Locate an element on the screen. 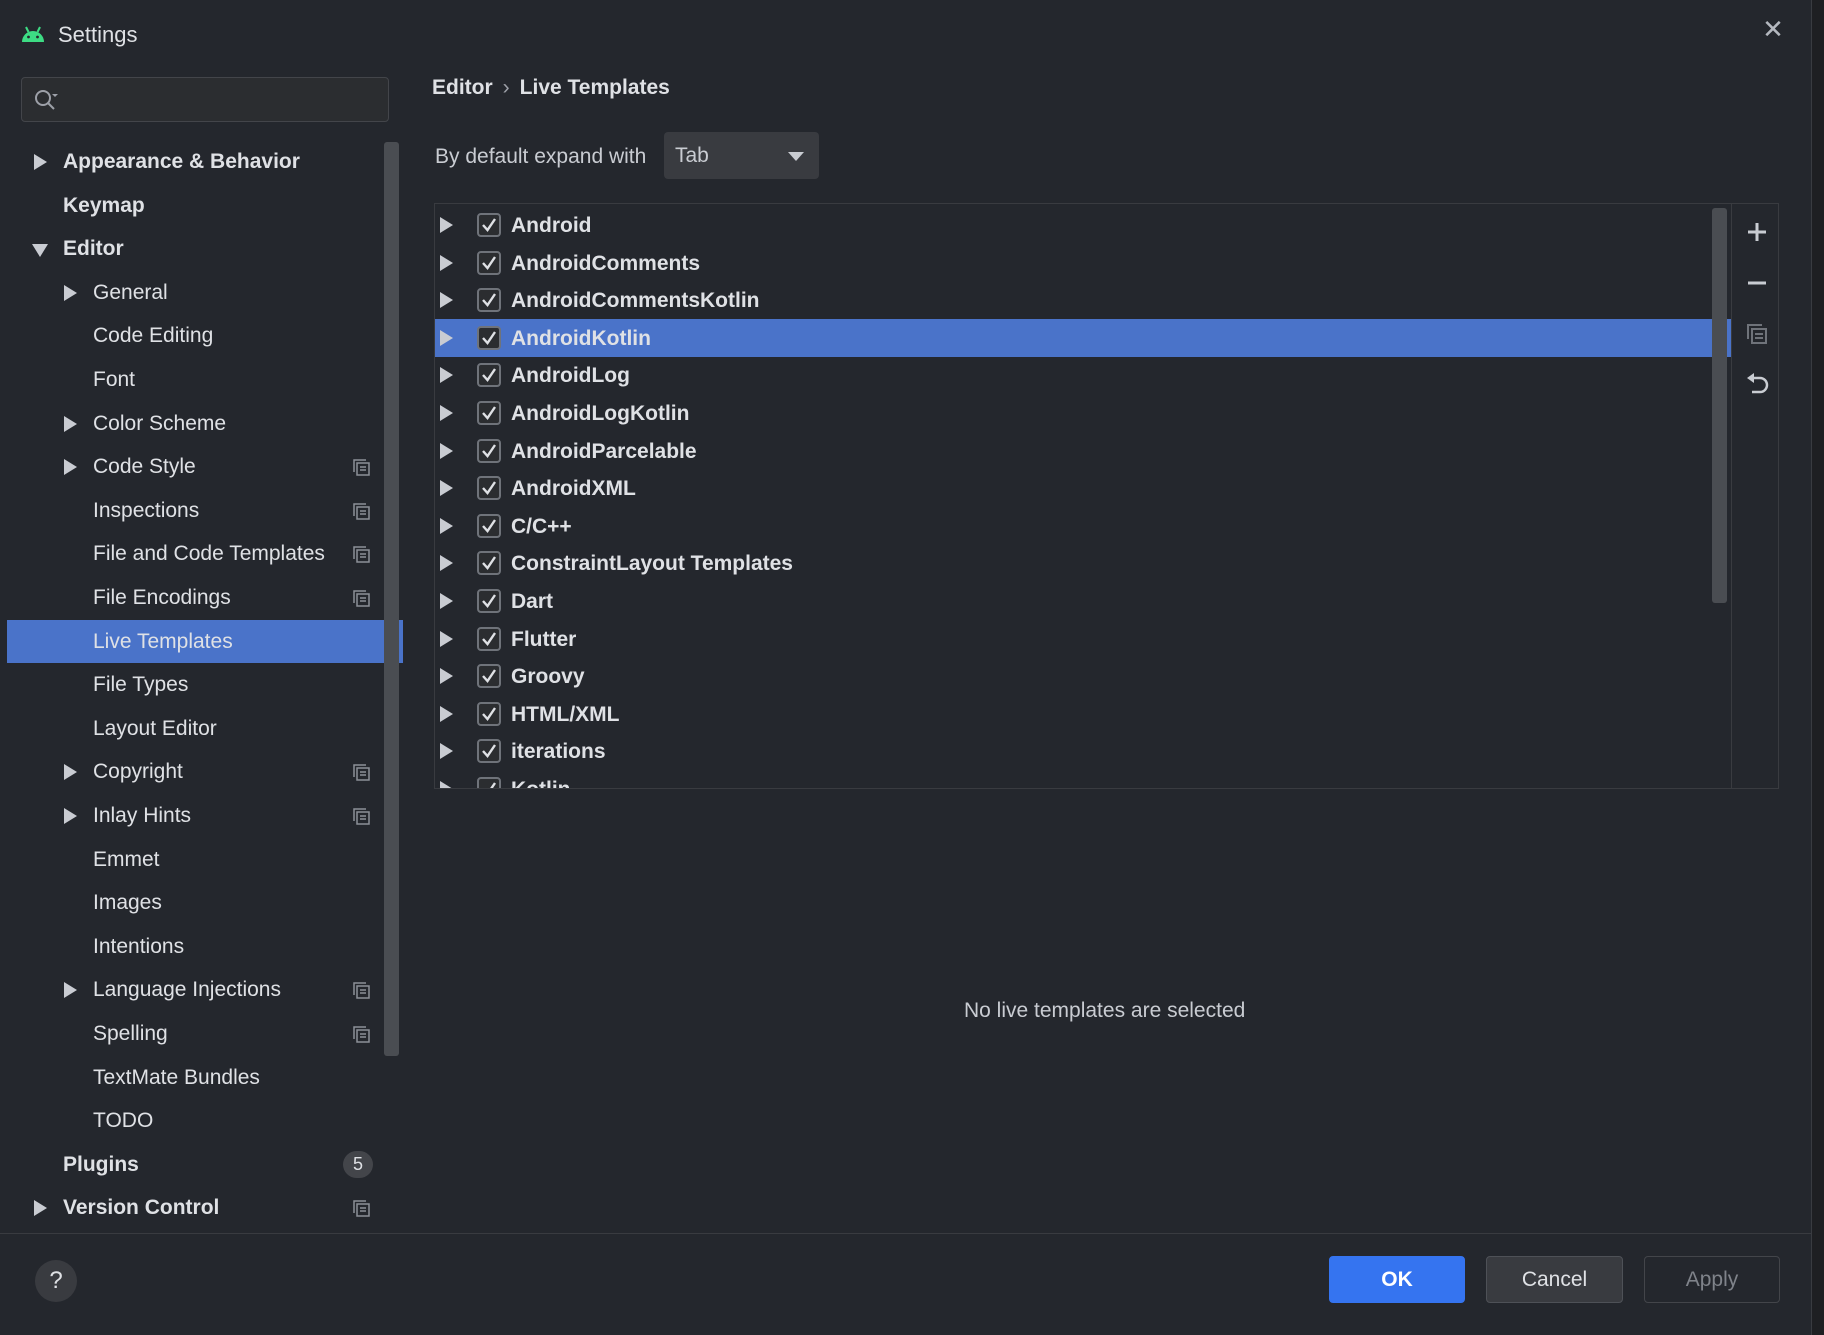 The width and height of the screenshot is (1824, 1335). template-group-row: ConstraintLayout Templates is located at coordinates (1083, 563).